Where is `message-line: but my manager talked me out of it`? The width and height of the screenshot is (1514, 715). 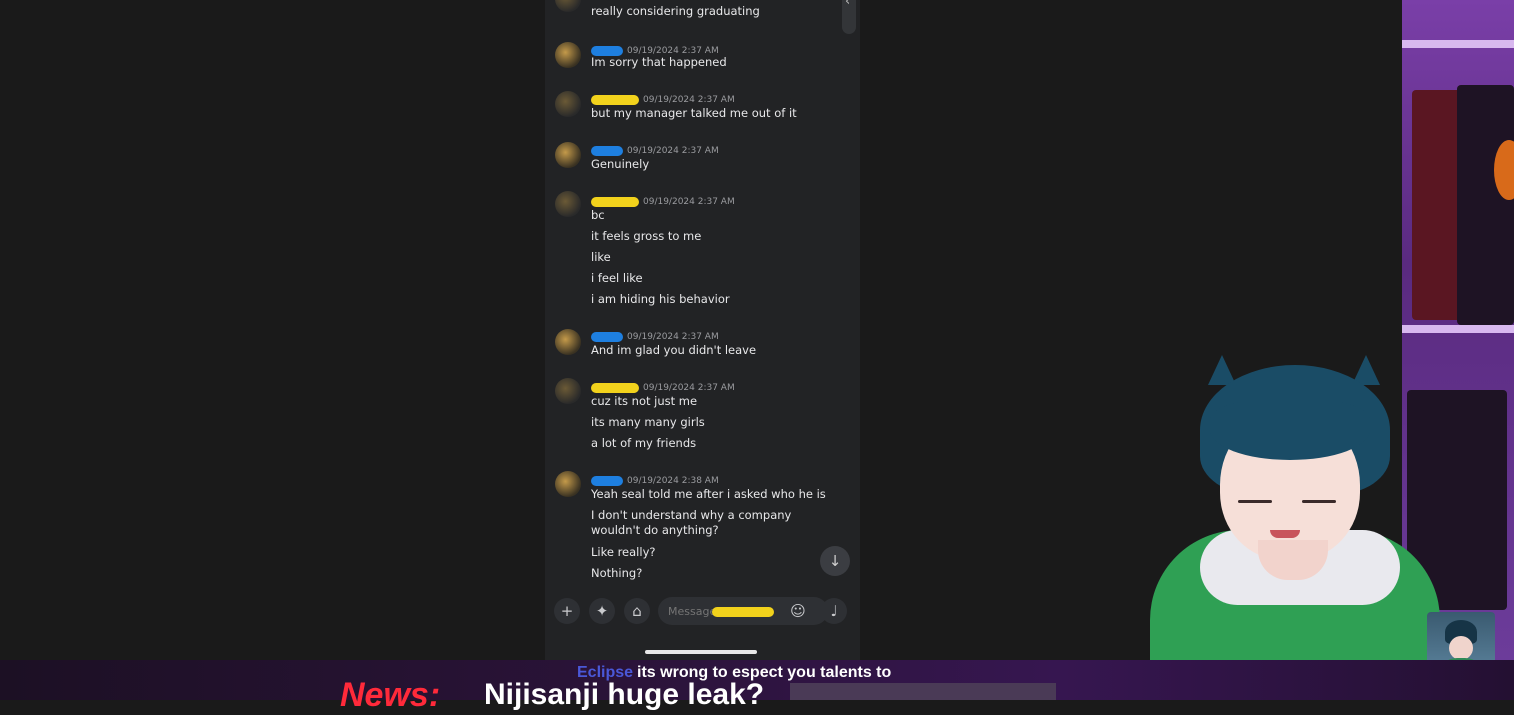
message-line: but my manager talked me out of it is located at coordinates (694, 113).